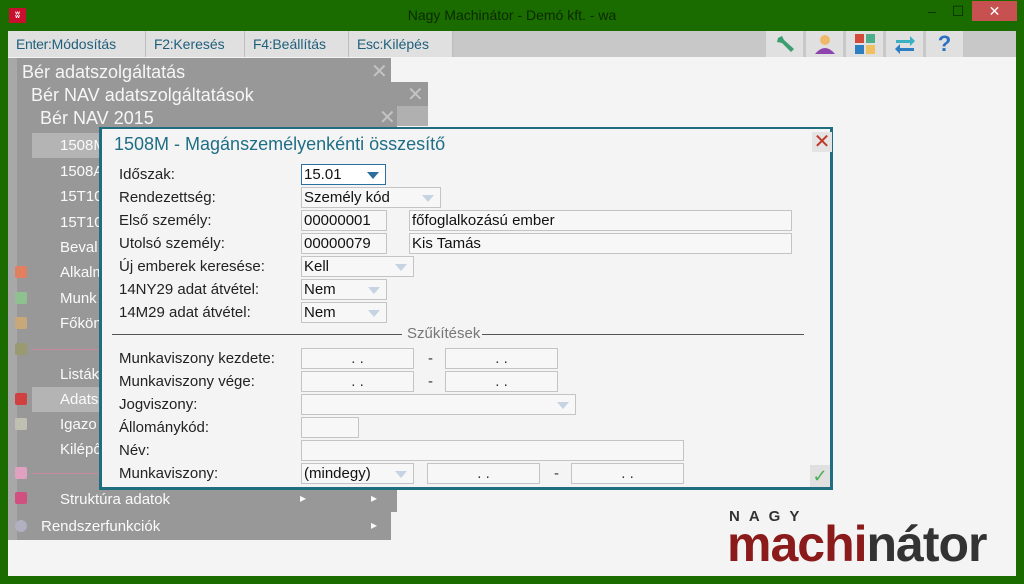  Describe the element at coordinates (330, 427) in the screenshot. I see `allomanykod-input` at that location.